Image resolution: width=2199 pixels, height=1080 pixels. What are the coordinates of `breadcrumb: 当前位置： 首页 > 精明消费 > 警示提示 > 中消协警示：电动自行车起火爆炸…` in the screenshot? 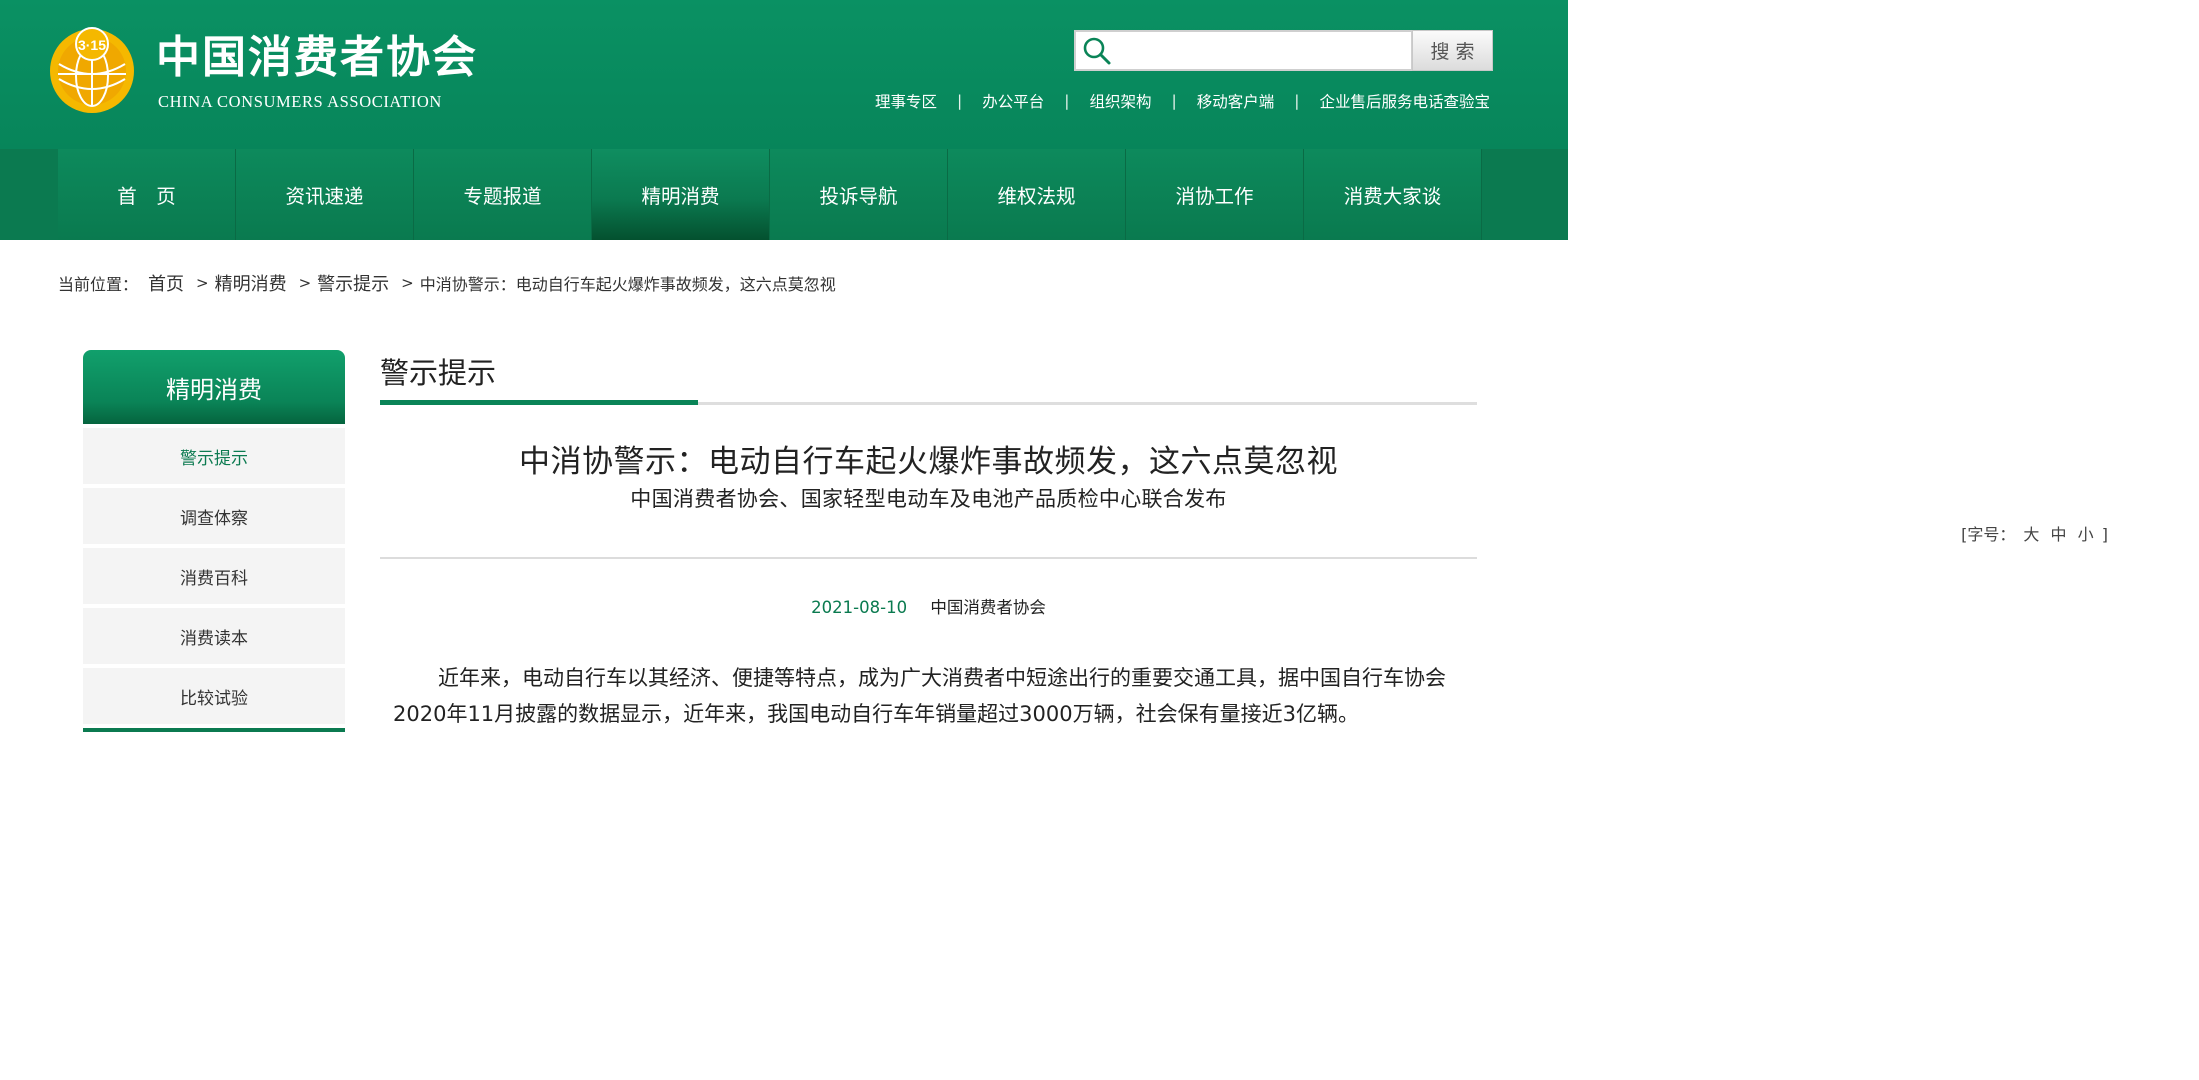 It's located at (447, 283).